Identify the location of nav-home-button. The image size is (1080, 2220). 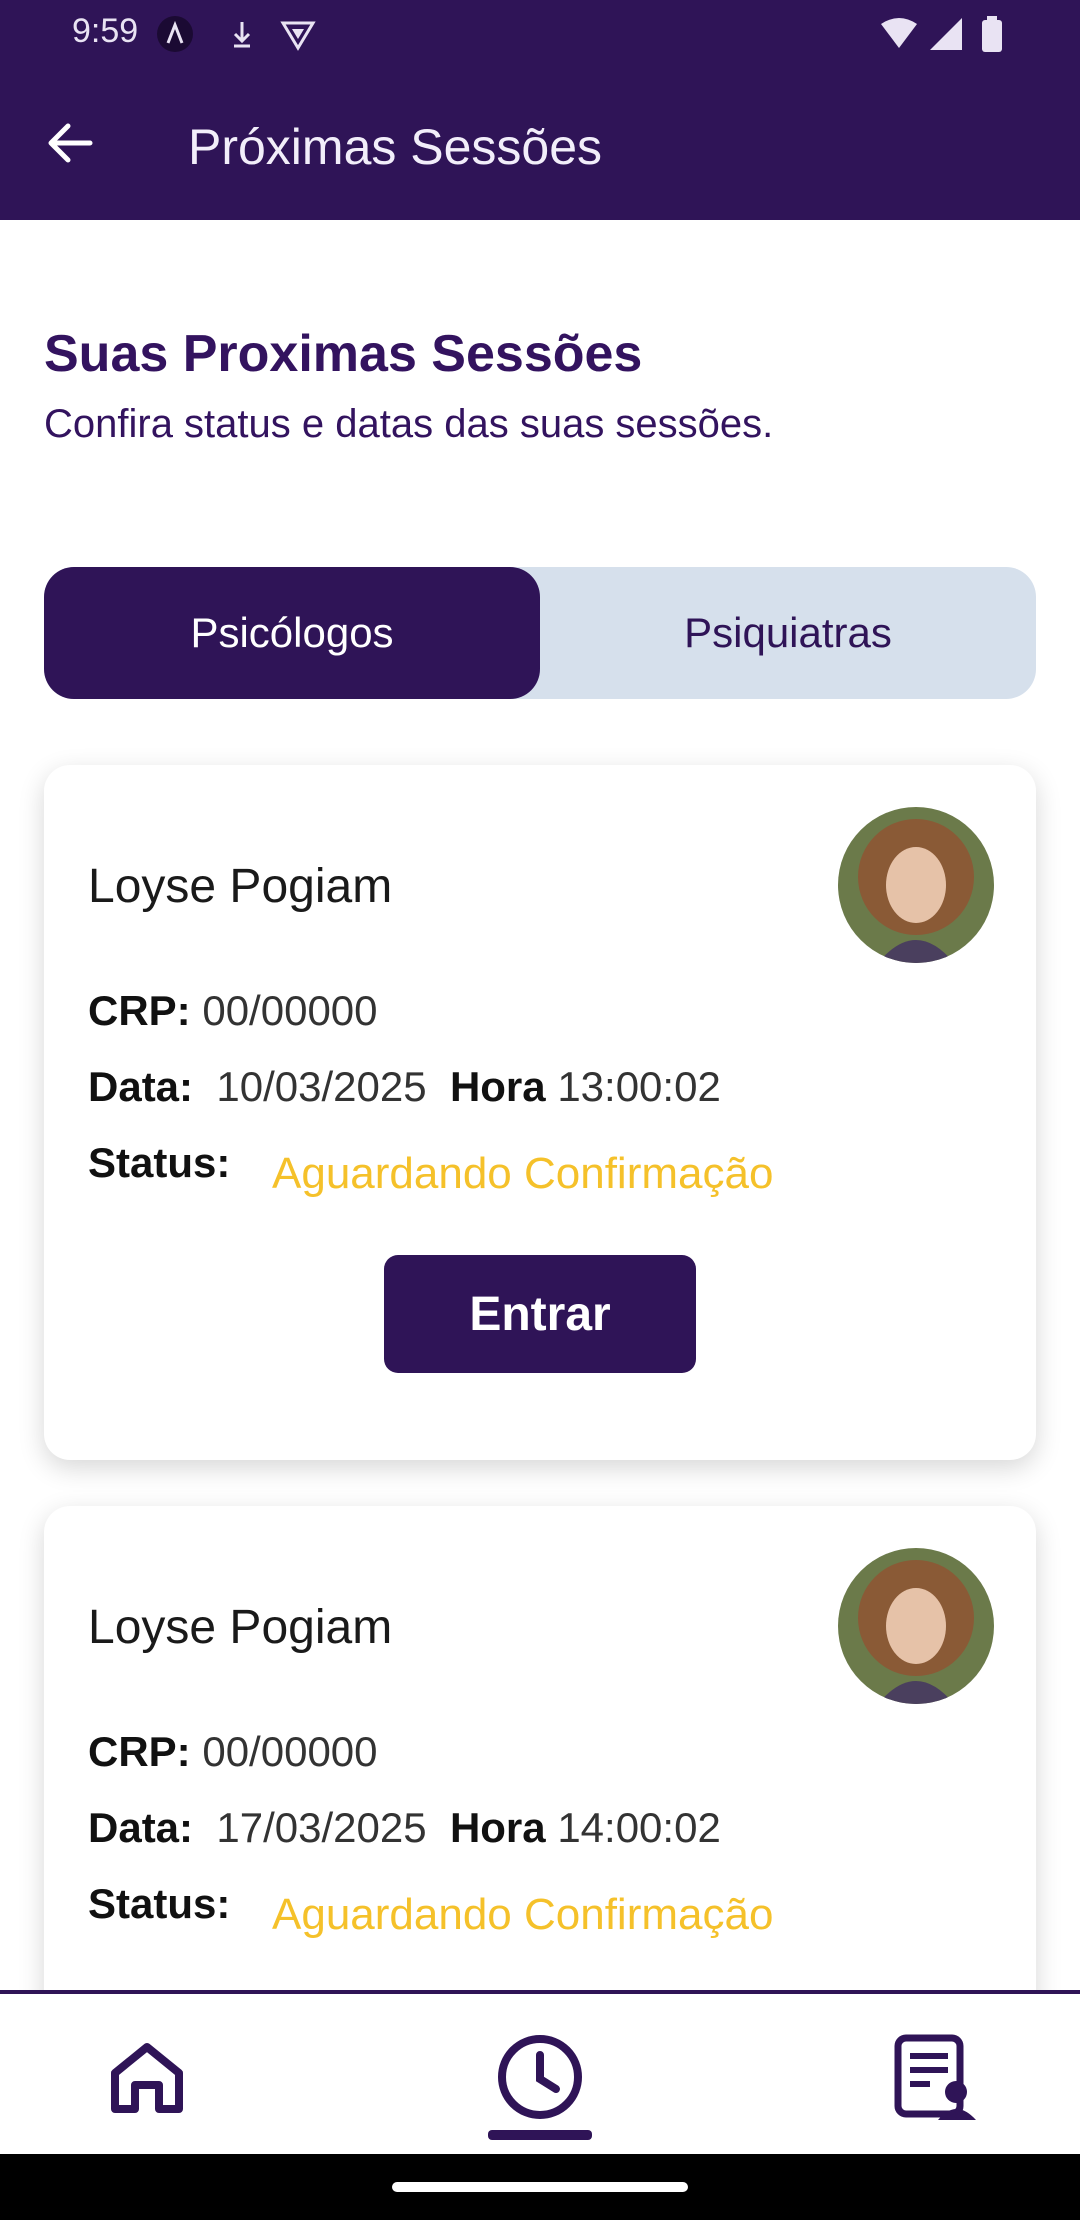
(147, 2077).